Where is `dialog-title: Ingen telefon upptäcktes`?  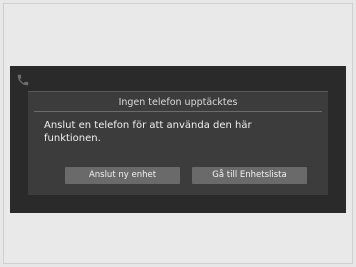
dialog-title: Ingen telefon upptäcktes is located at coordinates (178, 102).